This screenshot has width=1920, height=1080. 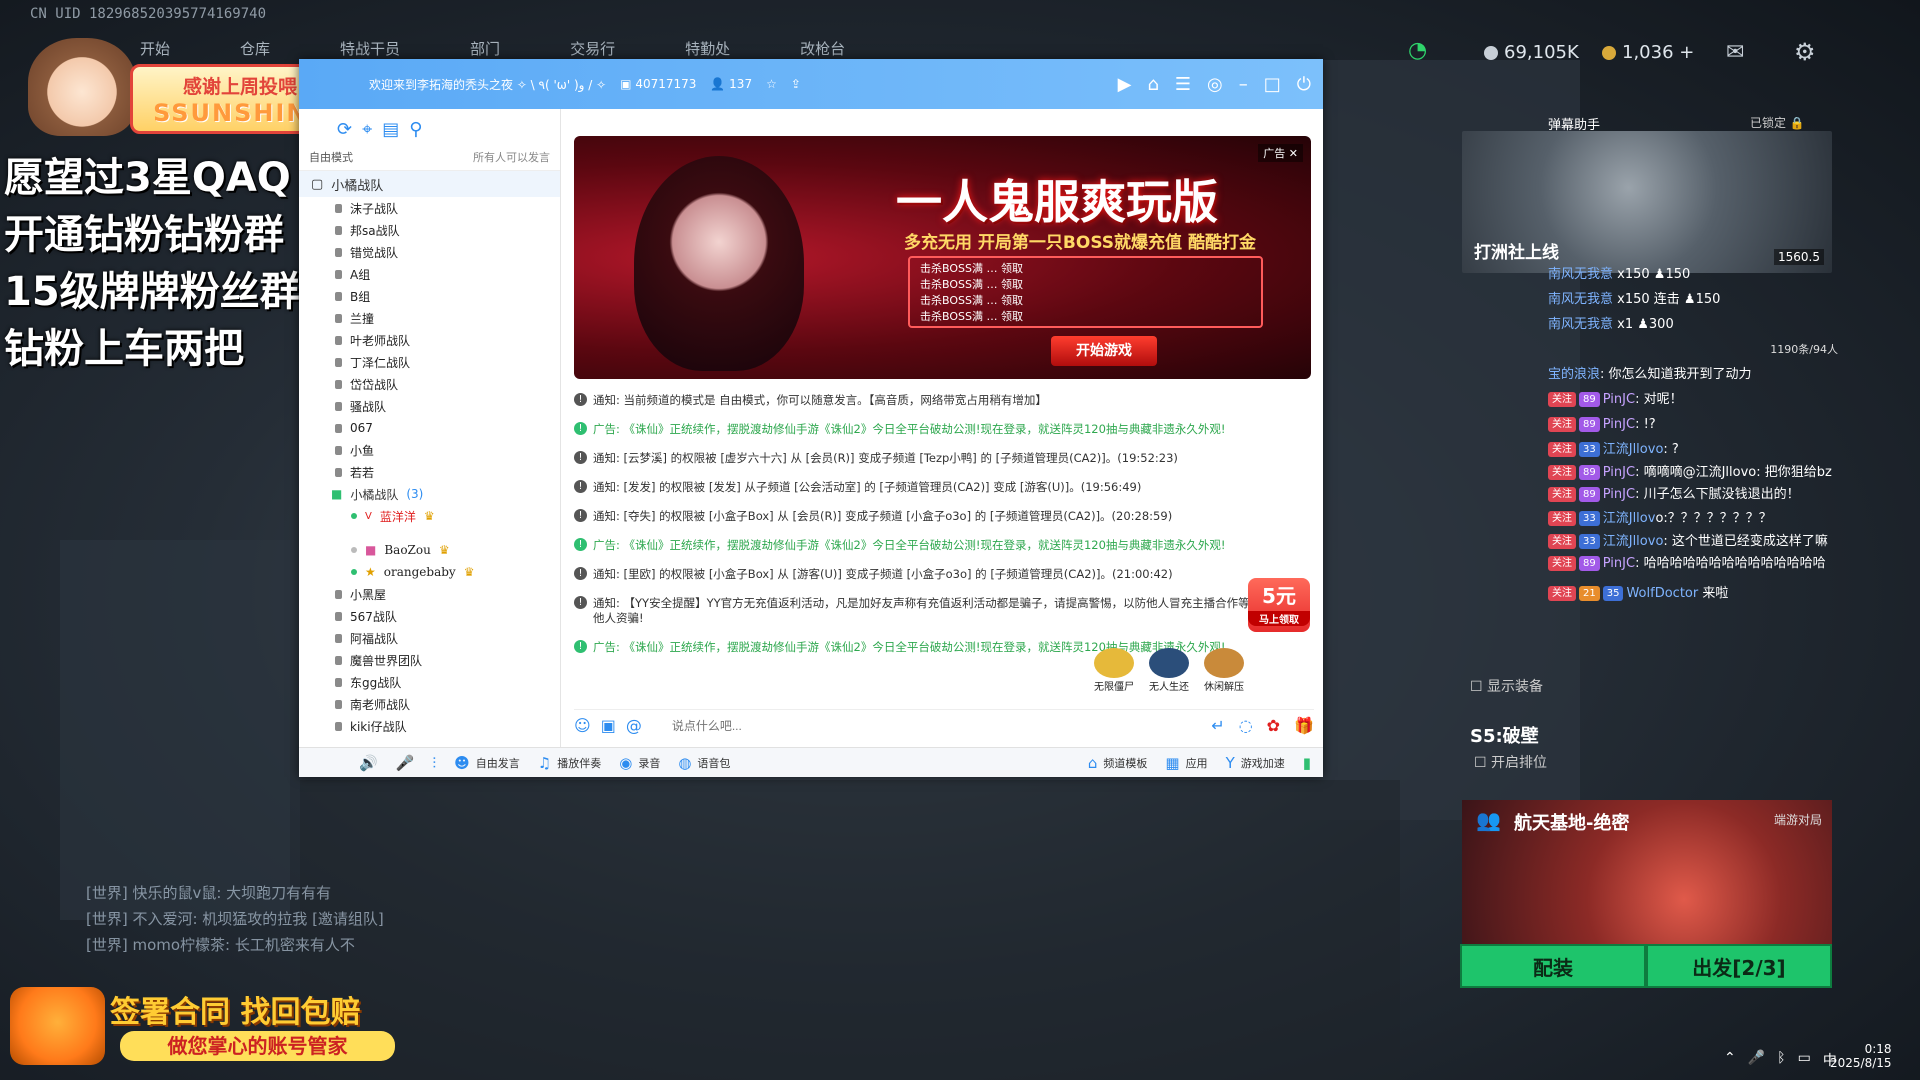 I want to click on user-item: ■ BaoZou ♛, so click(x=429, y=550).